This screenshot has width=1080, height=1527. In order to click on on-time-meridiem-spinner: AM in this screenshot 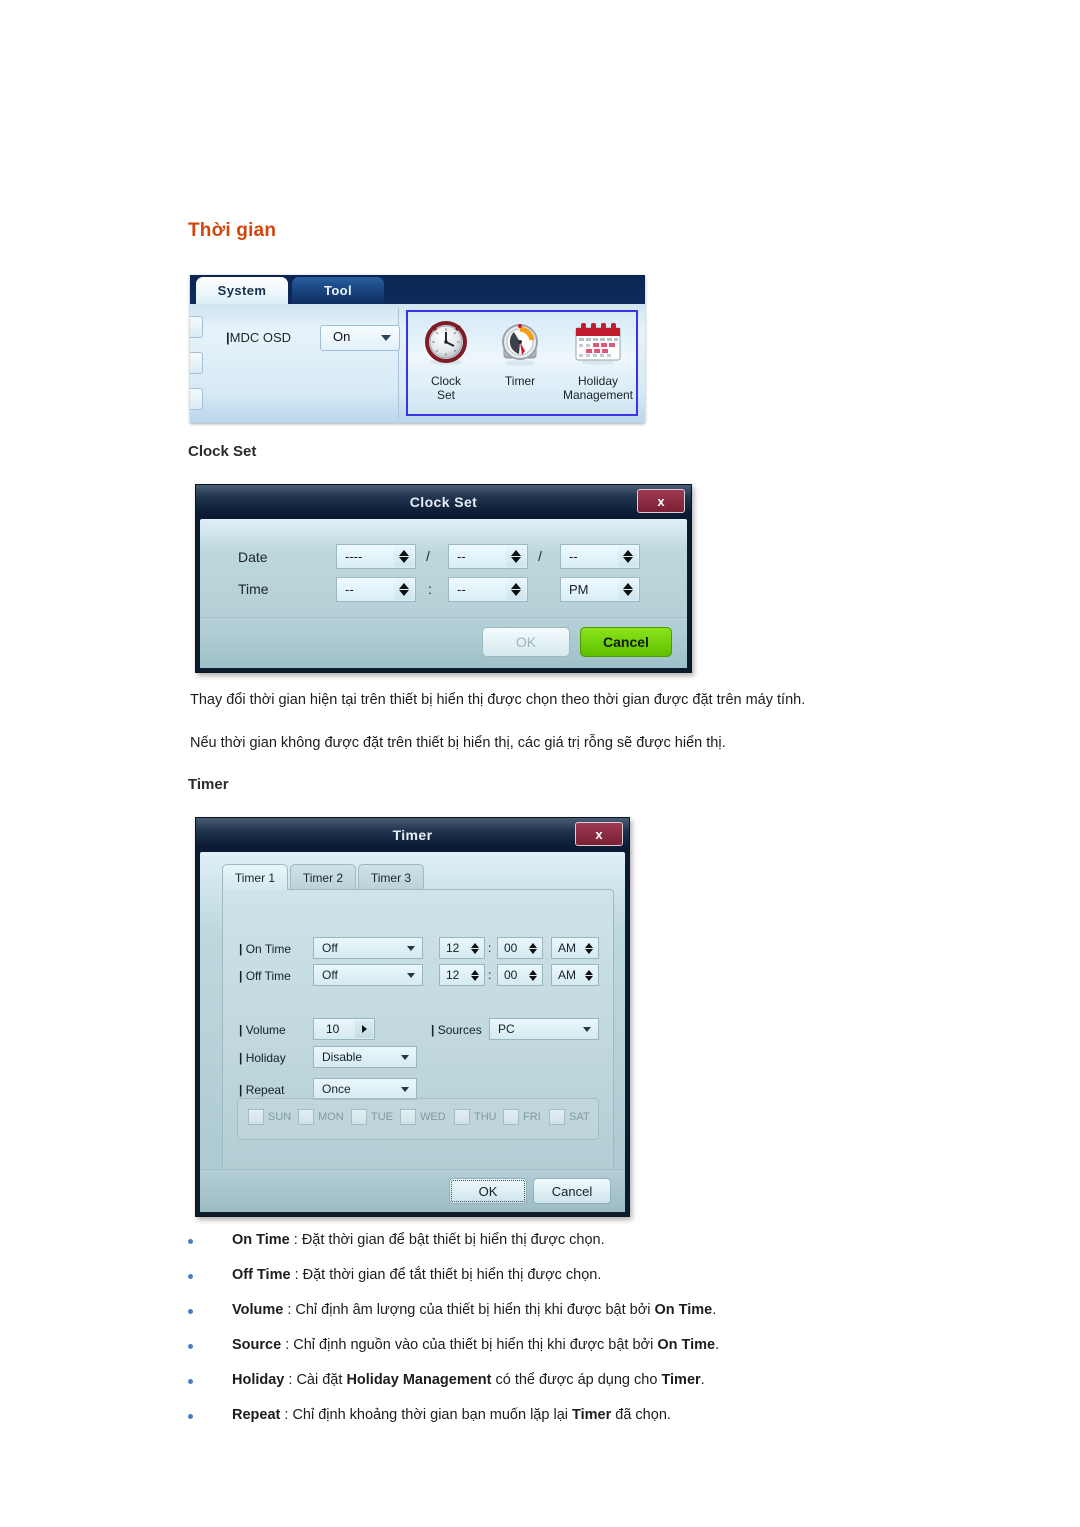, I will do `click(575, 948)`.